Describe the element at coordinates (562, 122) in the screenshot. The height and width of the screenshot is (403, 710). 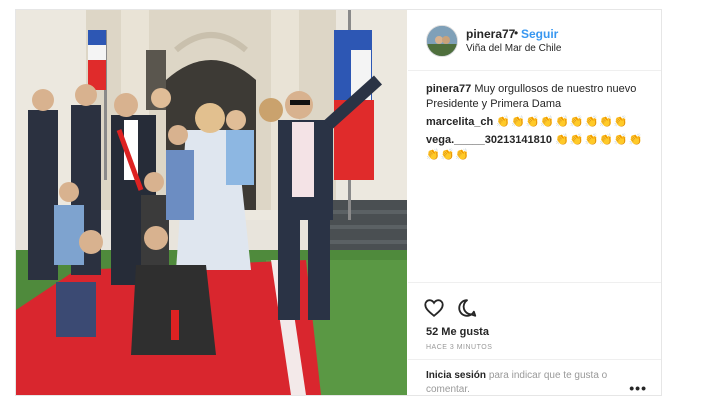
I see `comment-text: 👏👏👏👏👏👏👏👏👏` at that location.